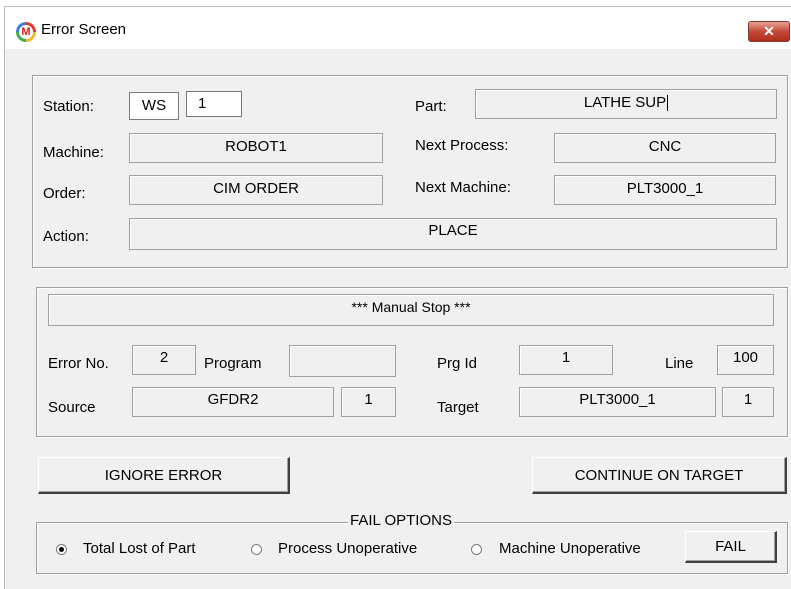 The image size is (791, 589). Describe the element at coordinates (731, 547) in the screenshot. I see `fail-button: FAIL` at that location.